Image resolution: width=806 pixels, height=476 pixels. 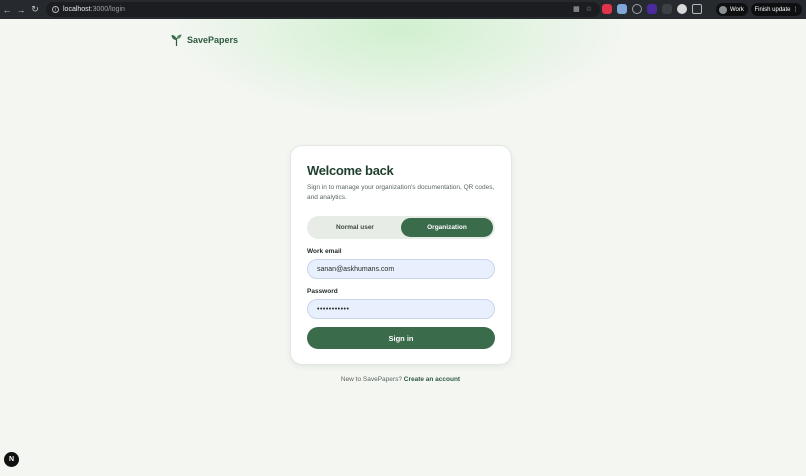 What do you see at coordinates (401, 338) in the screenshot?
I see `sign-in-button: Sign in` at bounding box center [401, 338].